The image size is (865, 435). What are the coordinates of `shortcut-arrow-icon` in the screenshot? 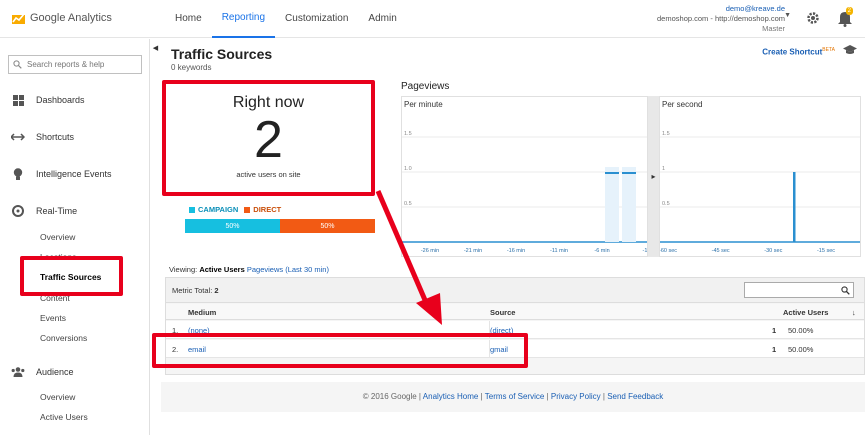 It's located at (18, 137).